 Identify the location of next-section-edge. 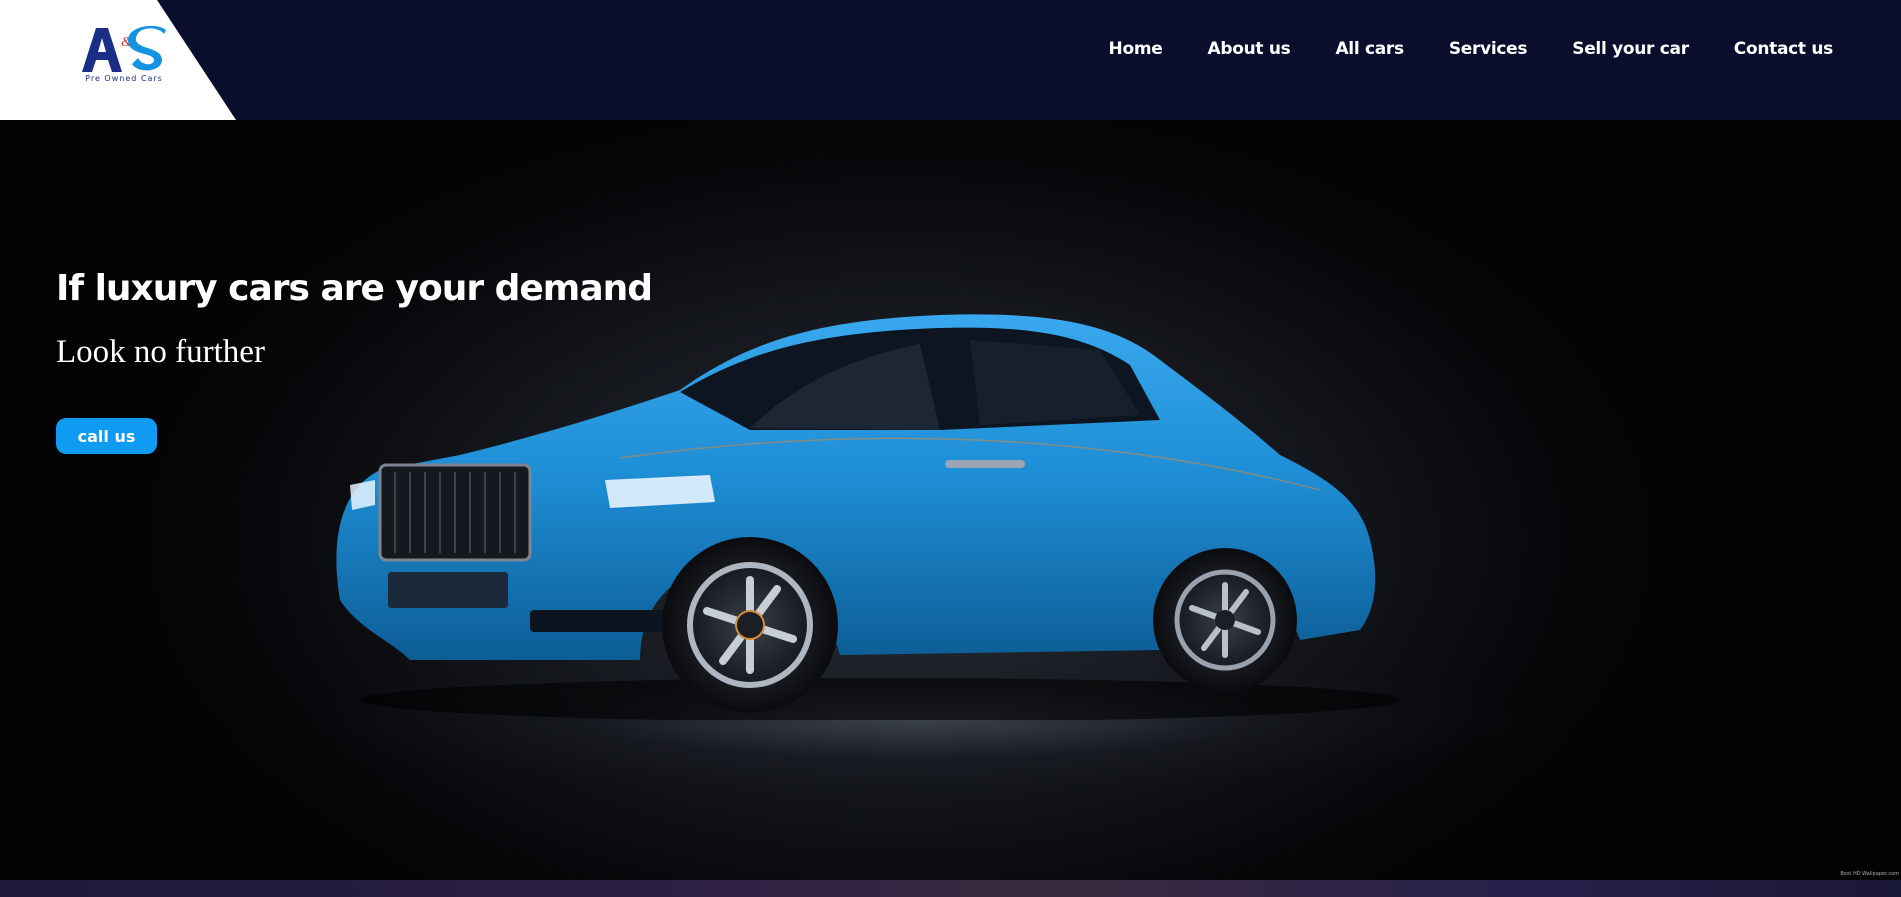
(950, 888).